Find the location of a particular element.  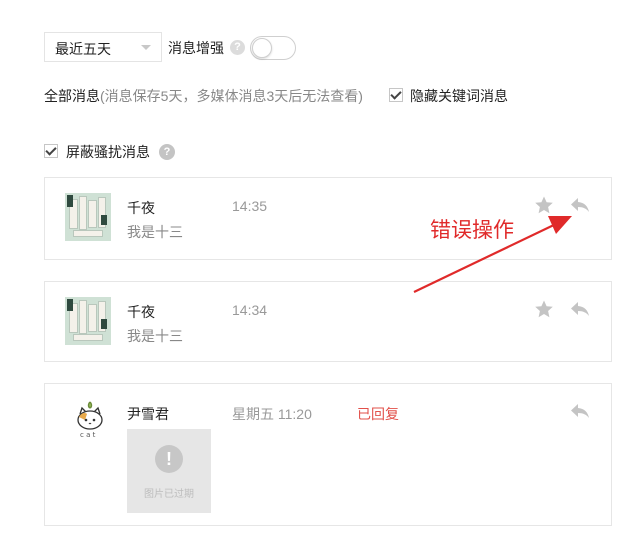

message-enhance-label: 消息增强 is located at coordinates (196, 48).